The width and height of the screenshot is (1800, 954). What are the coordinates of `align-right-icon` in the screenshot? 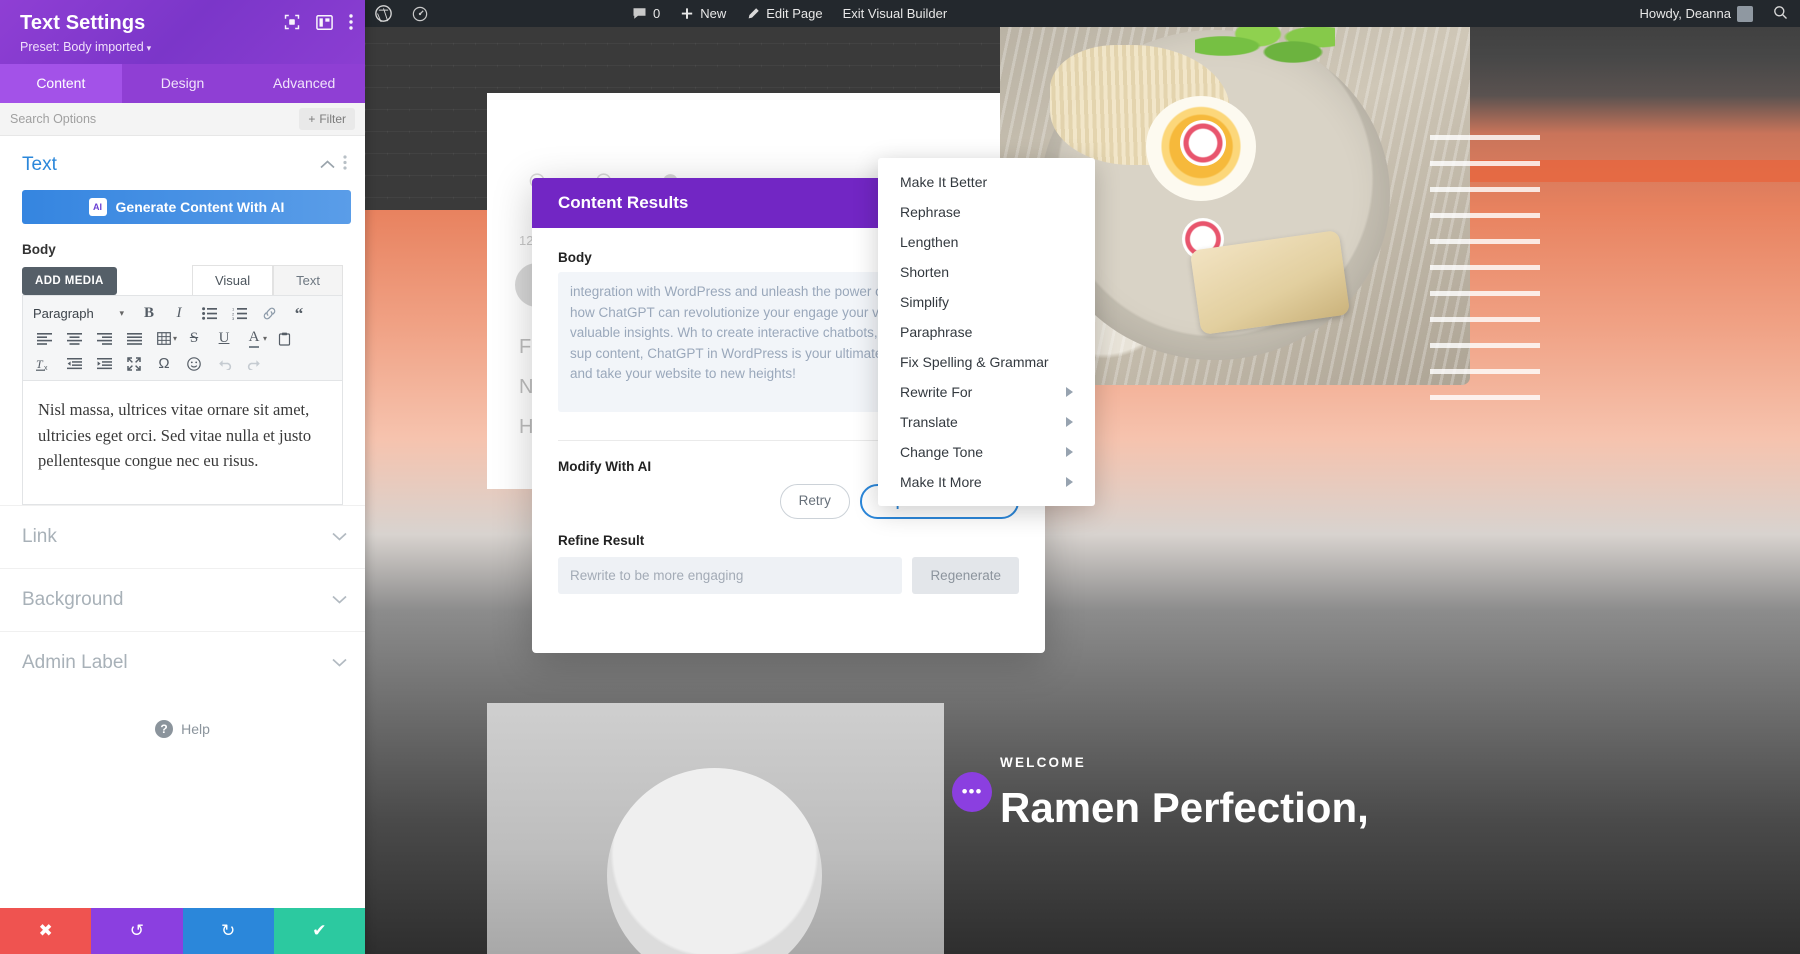 It's located at (104, 339).